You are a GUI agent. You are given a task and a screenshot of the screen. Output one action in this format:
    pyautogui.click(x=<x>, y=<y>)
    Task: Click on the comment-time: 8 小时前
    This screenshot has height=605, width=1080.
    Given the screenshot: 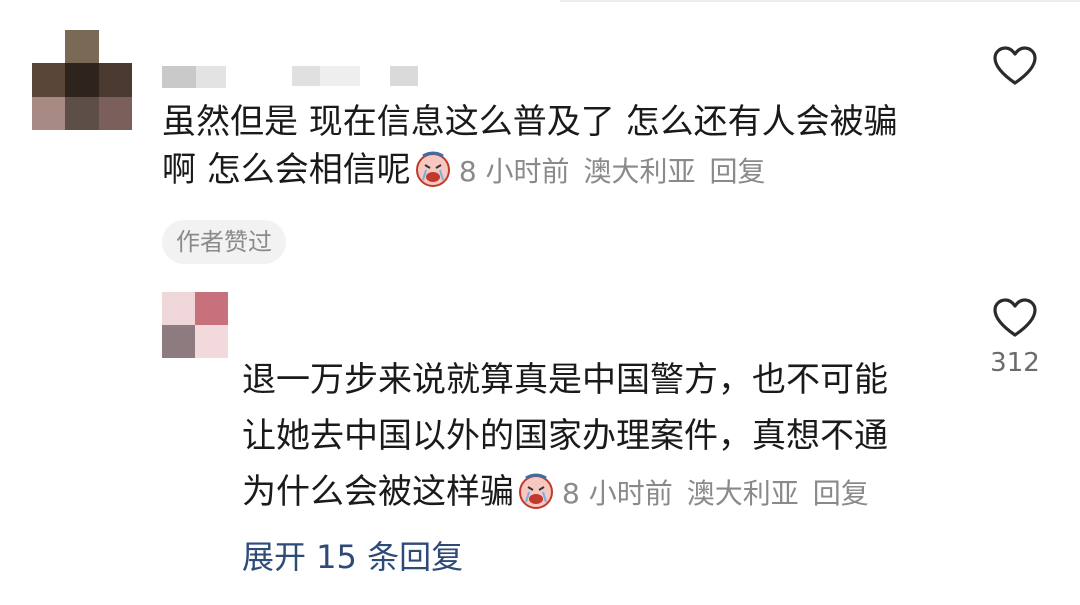 What is the action you would take?
    pyautogui.click(x=514, y=171)
    